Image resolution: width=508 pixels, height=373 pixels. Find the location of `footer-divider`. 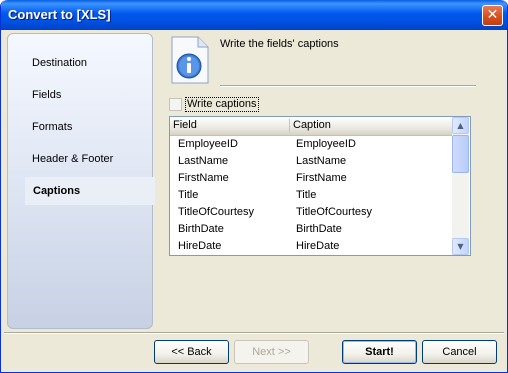

footer-divider is located at coordinates (254, 333).